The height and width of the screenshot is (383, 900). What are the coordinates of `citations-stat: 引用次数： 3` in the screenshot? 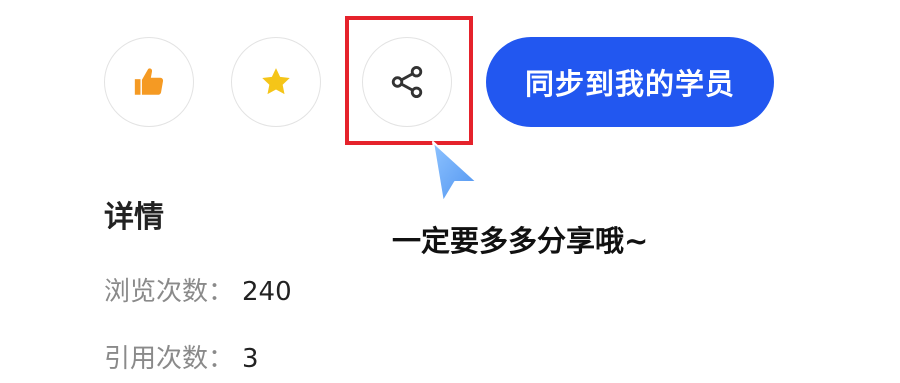 It's located at (181, 356).